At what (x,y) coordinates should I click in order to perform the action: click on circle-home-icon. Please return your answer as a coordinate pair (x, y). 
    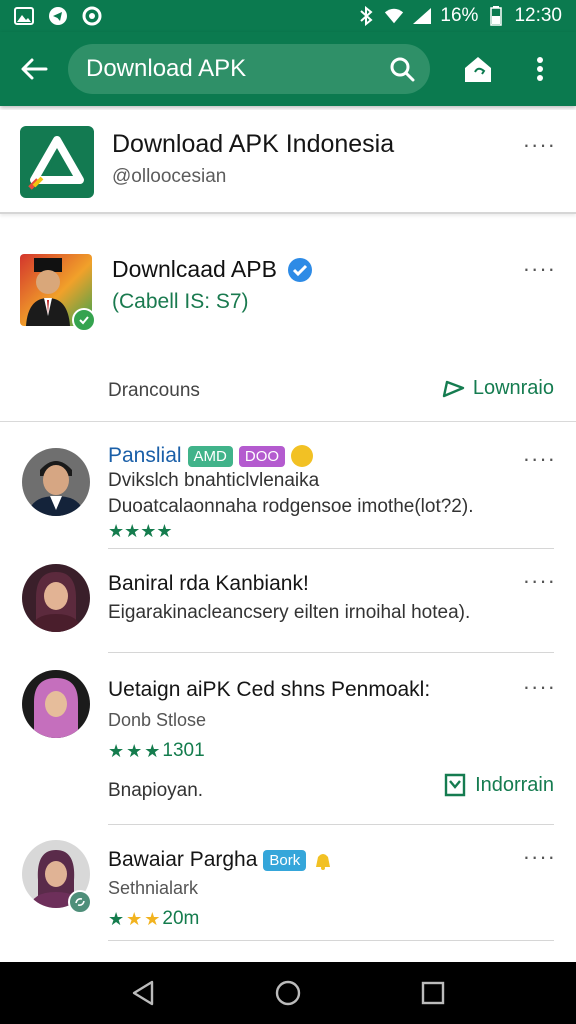
    Looking at the image, I should click on (288, 993).